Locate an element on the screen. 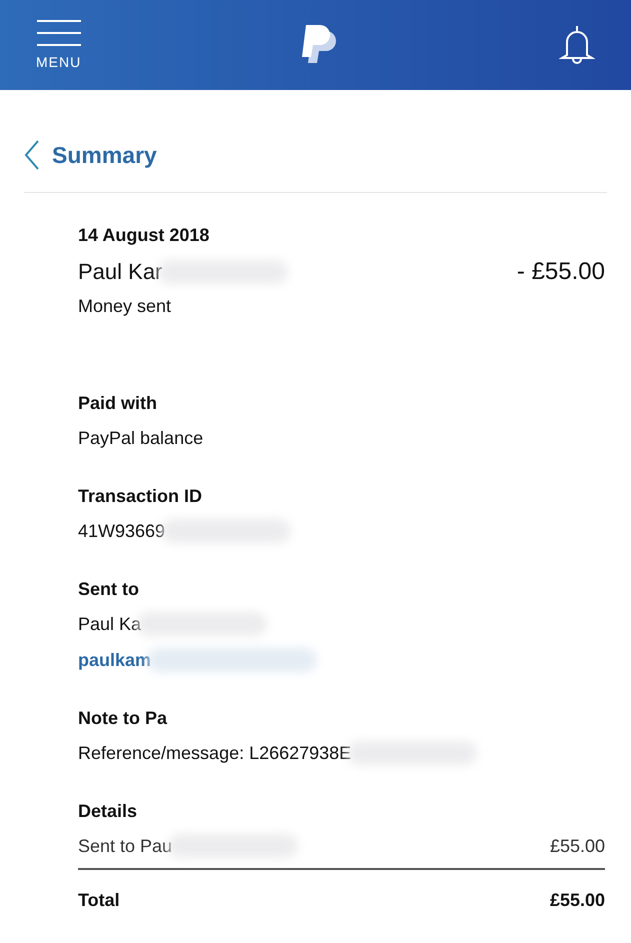 The height and width of the screenshot is (943, 631). section-value: Reference/message: L26627938E is located at coordinates (215, 753).